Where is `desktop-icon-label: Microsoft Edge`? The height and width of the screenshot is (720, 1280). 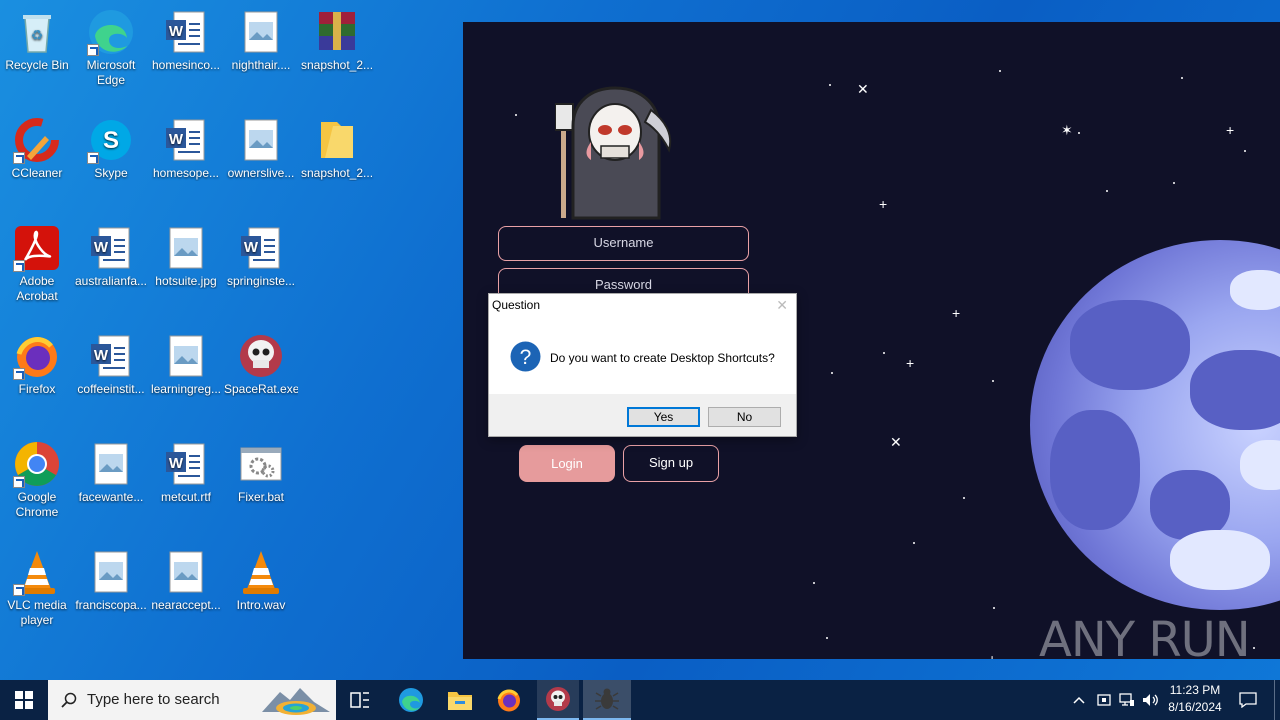 desktop-icon-label: Microsoft Edge is located at coordinates (111, 72).